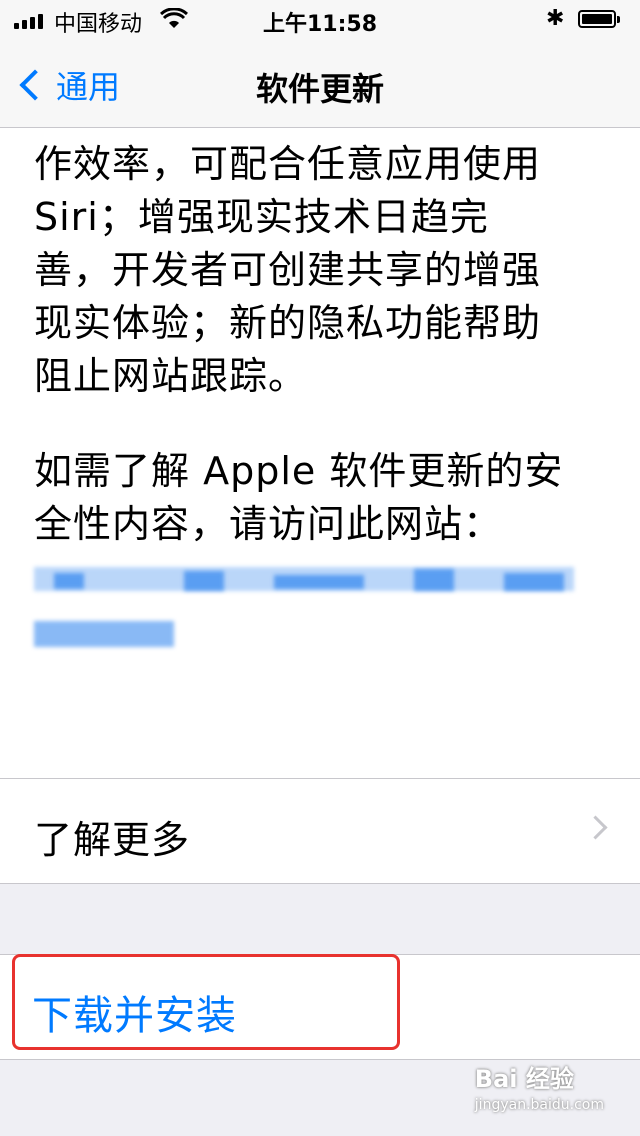 The image size is (640, 1136). What do you see at coordinates (299, 471) in the screenshot?
I see `security-line: 如需了解 Apple 软件更新的安` at bounding box center [299, 471].